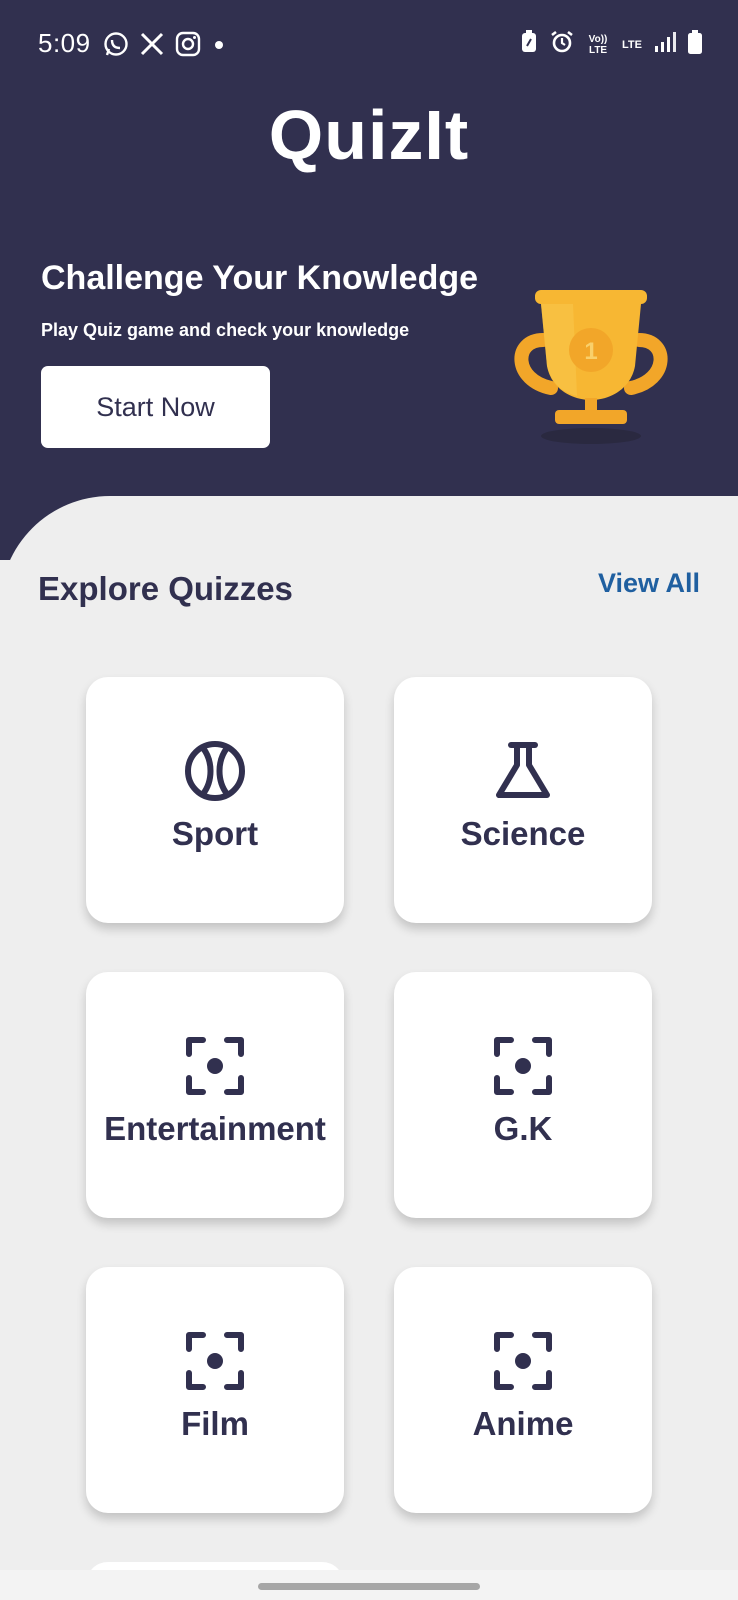 This screenshot has width=738, height=1600. Describe the element at coordinates (116, 46) in the screenshot. I see `whatsapp-icon` at that location.